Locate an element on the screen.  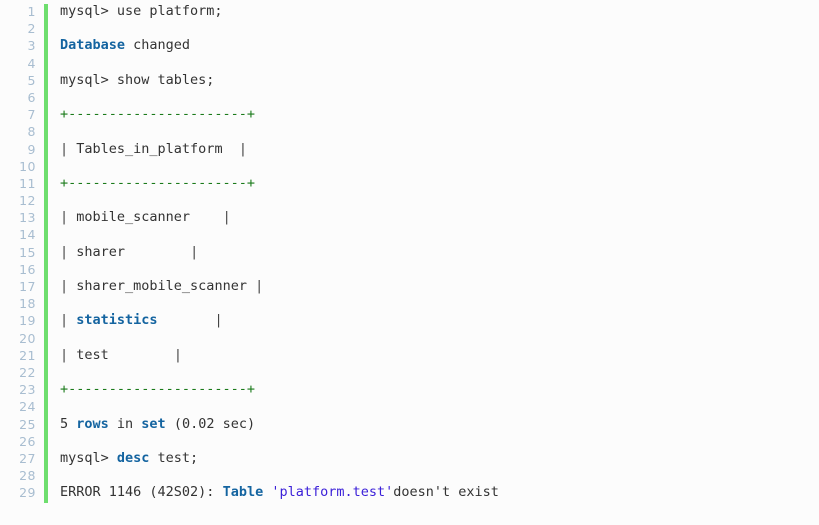
line-number: 18 is located at coordinates (27, 304).